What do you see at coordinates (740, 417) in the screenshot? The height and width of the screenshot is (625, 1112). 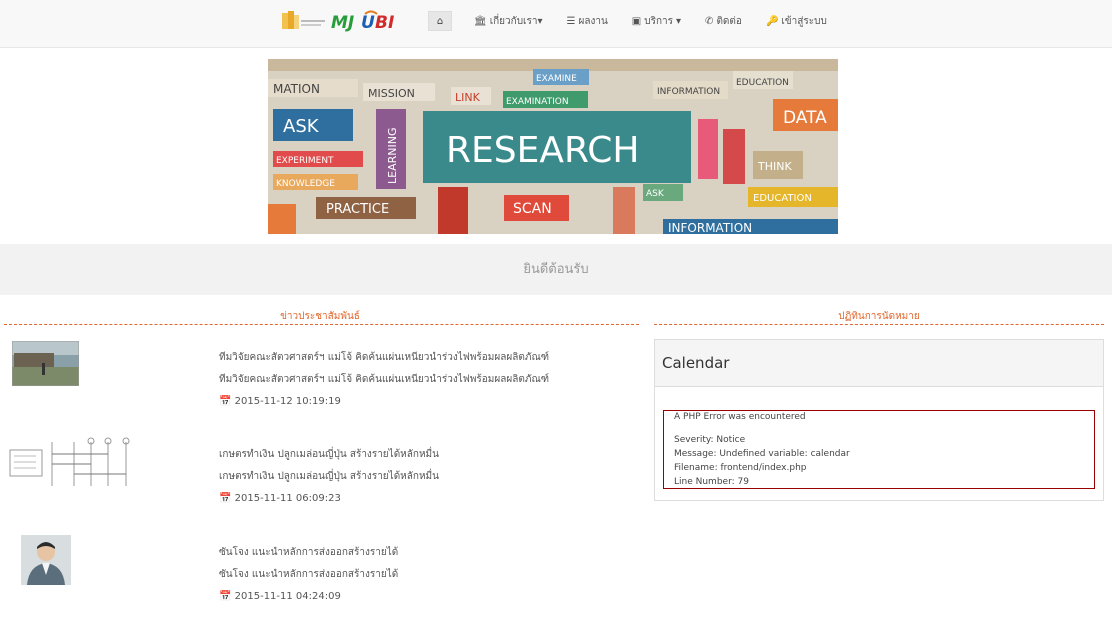 I see `error-heading: A PHP Error was encountered` at bounding box center [740, 417].